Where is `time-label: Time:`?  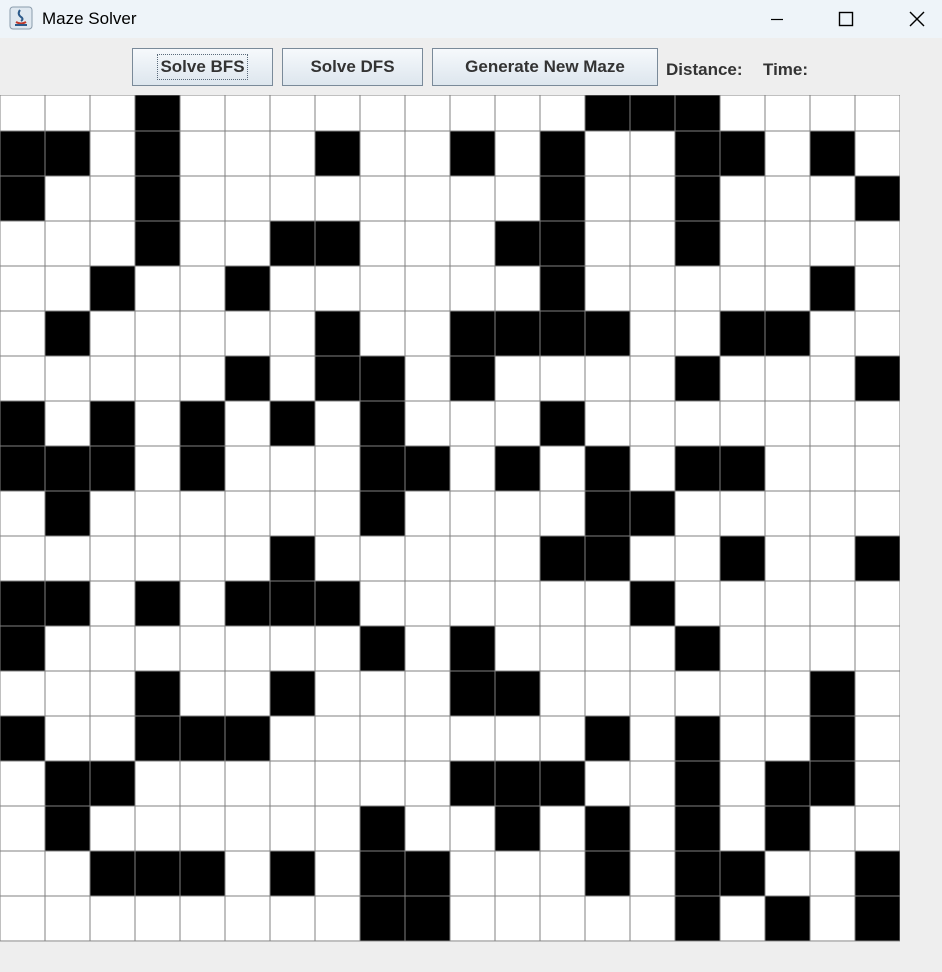 time-label: Time: is located at coordinates (786, 69).